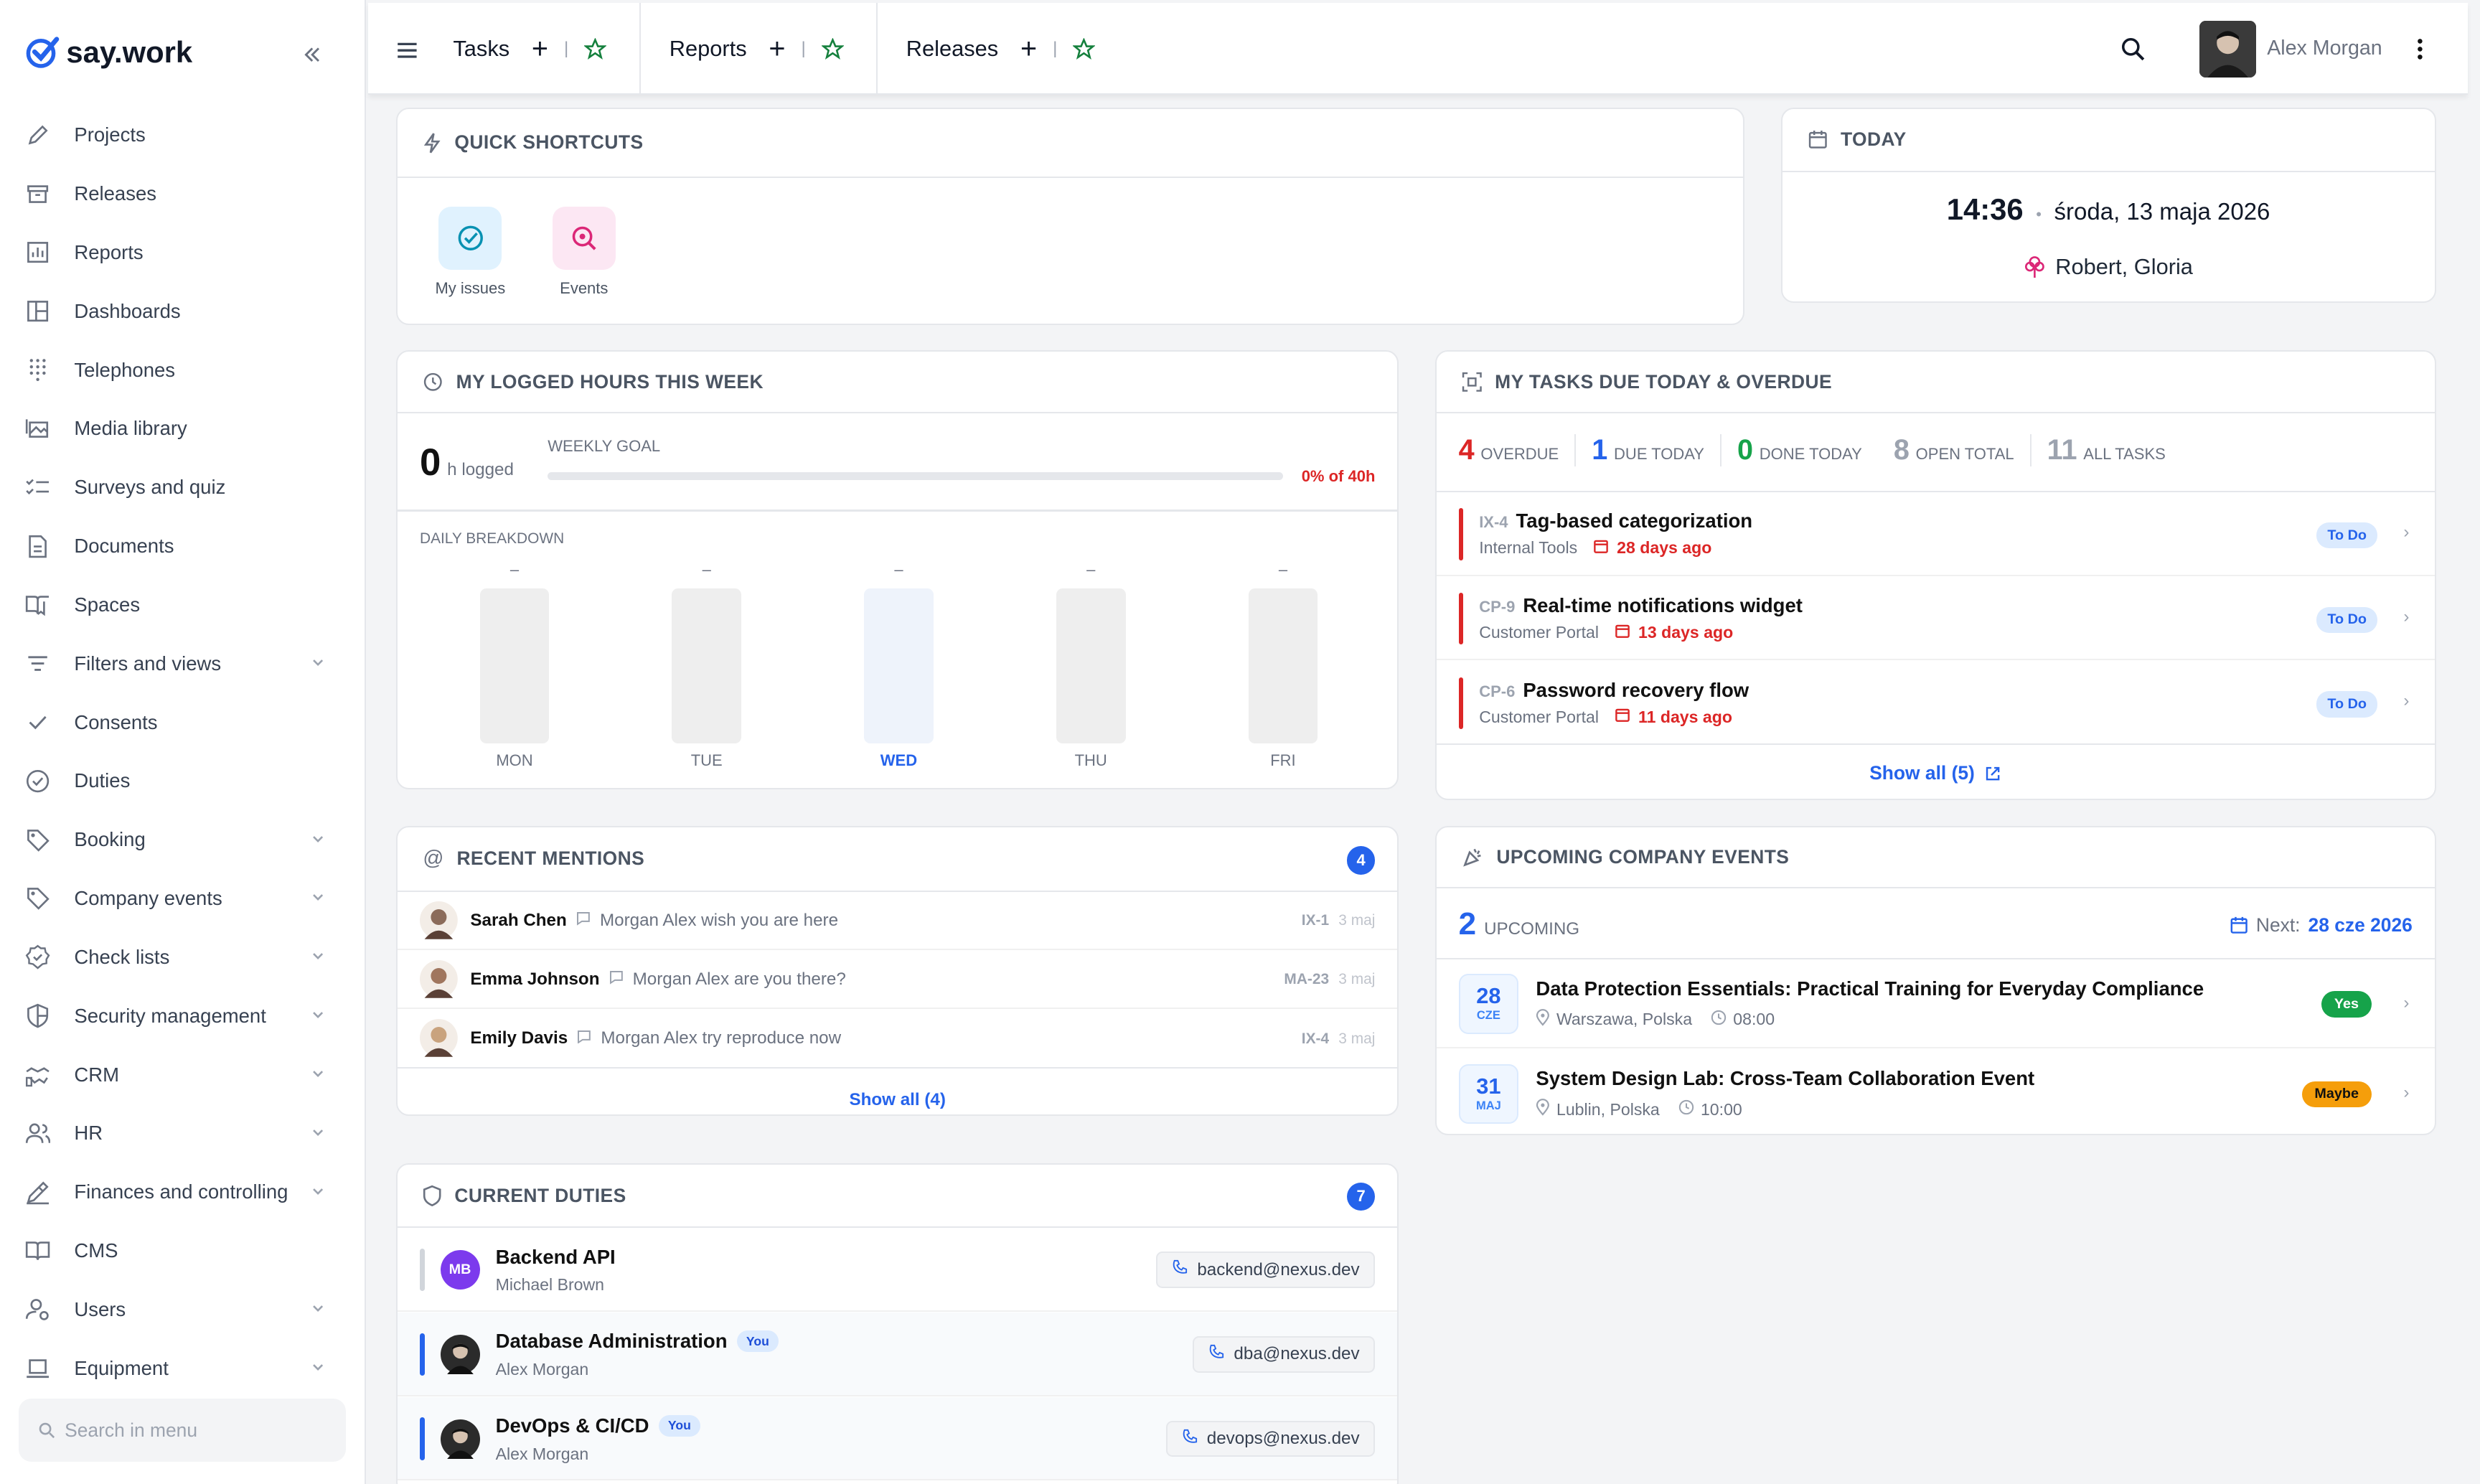 The height and width of the screenshot is (1484, 2480). I want to click on external-link-icon, so click(1992, 773).